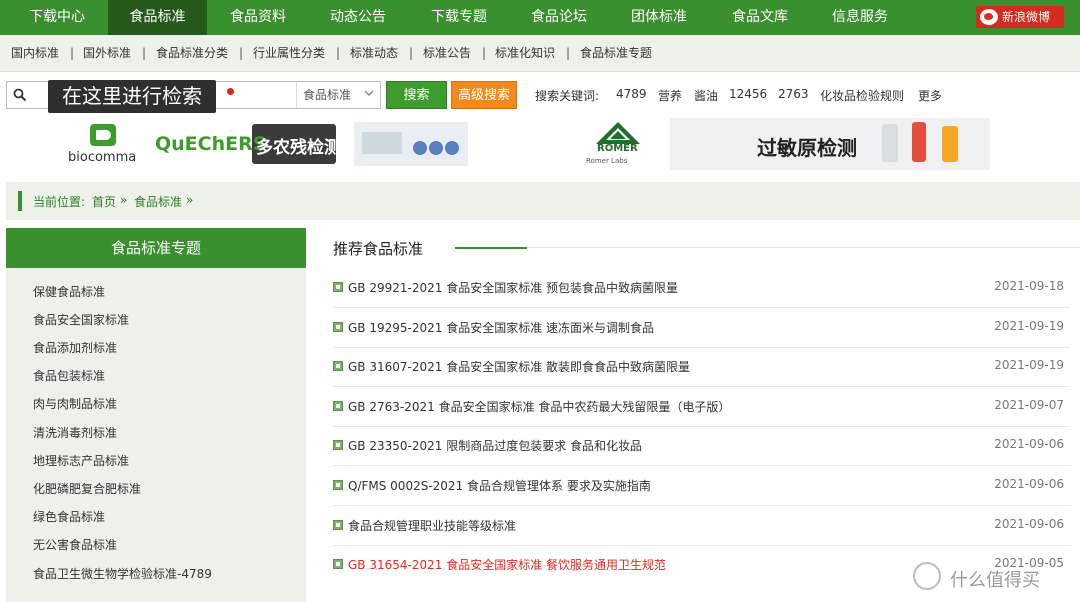 The width and height of the screenshot is (1080, 602). Describe the element at coordinates (75, 347) in the screenshot. I see `sidebar-item: 食品添加剂标准` at that location.